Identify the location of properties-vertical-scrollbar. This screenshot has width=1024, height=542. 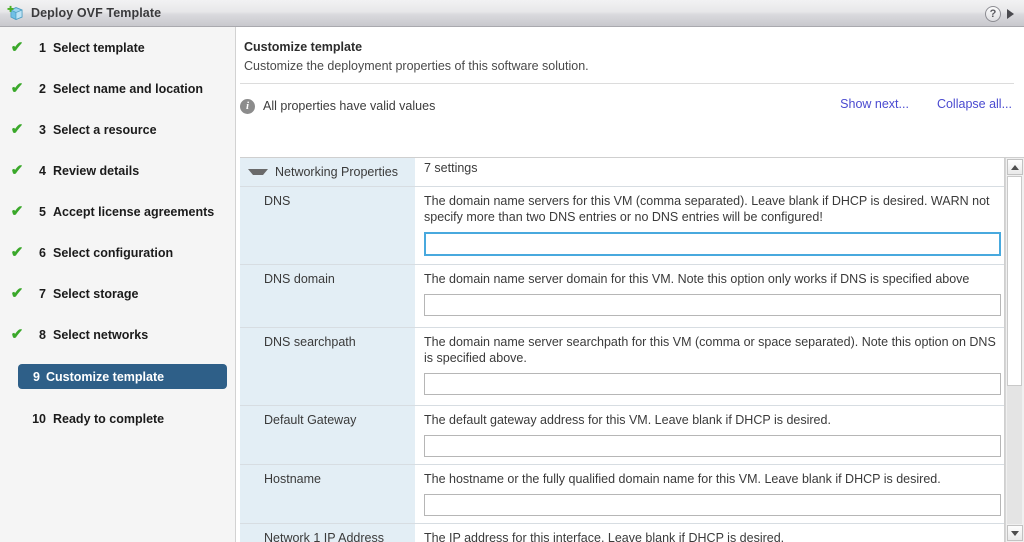
(1014, 350).